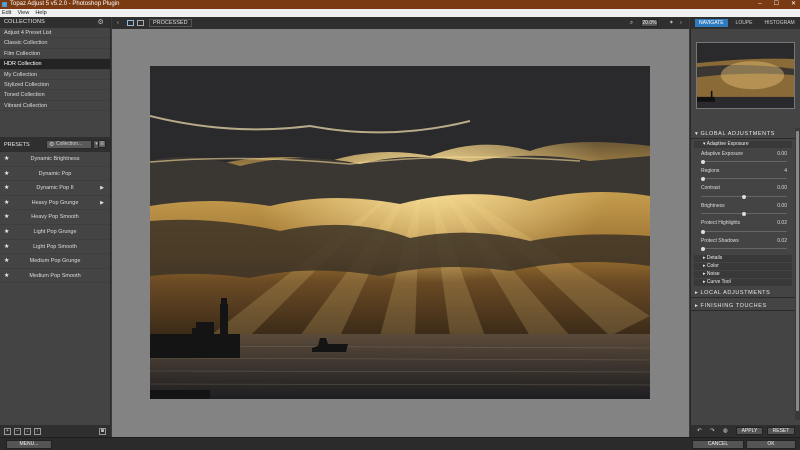 The height and width of the screenshot is (450, 800). Describe the element at coordinates (140, 23) in the screenshot. I see `split-view-icon` at that location.